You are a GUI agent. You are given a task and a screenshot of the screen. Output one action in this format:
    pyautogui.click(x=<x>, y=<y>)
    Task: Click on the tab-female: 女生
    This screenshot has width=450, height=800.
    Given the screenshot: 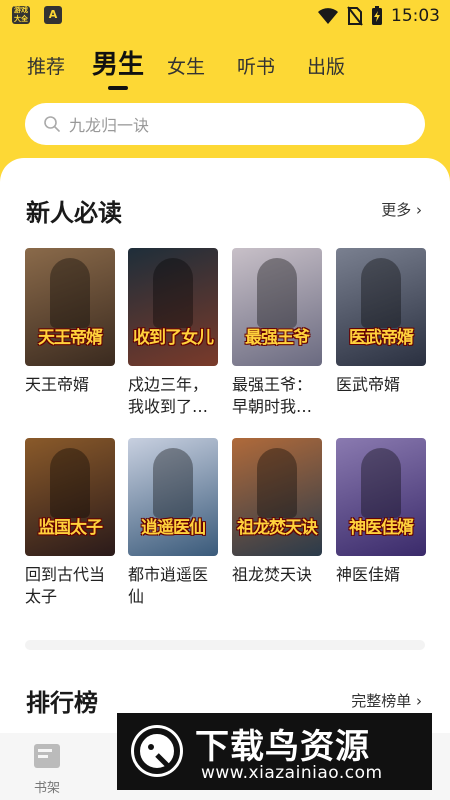 What is the action you would take?
    pyautogui.click(x=186, y=65)
    